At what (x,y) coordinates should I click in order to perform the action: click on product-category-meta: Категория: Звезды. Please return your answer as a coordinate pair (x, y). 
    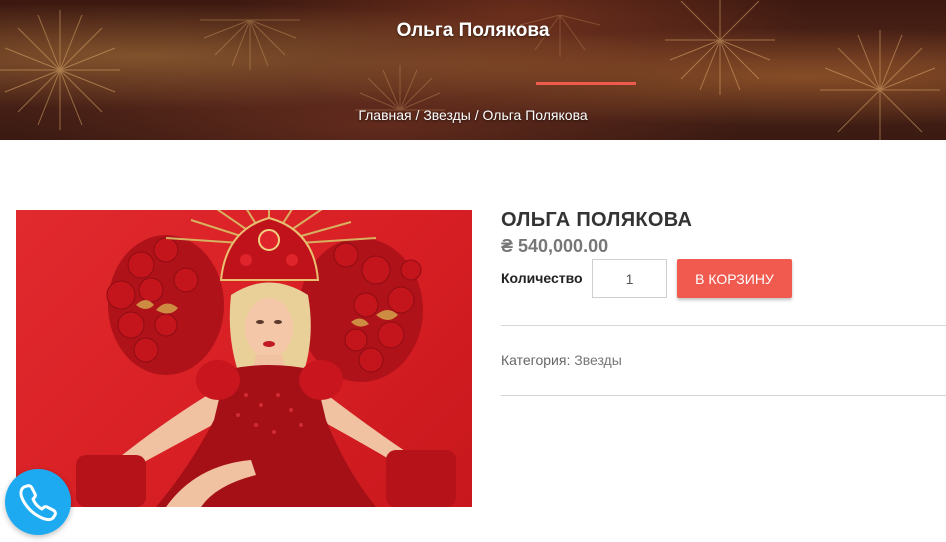
    Looking at the image, I should click on (561, 361).